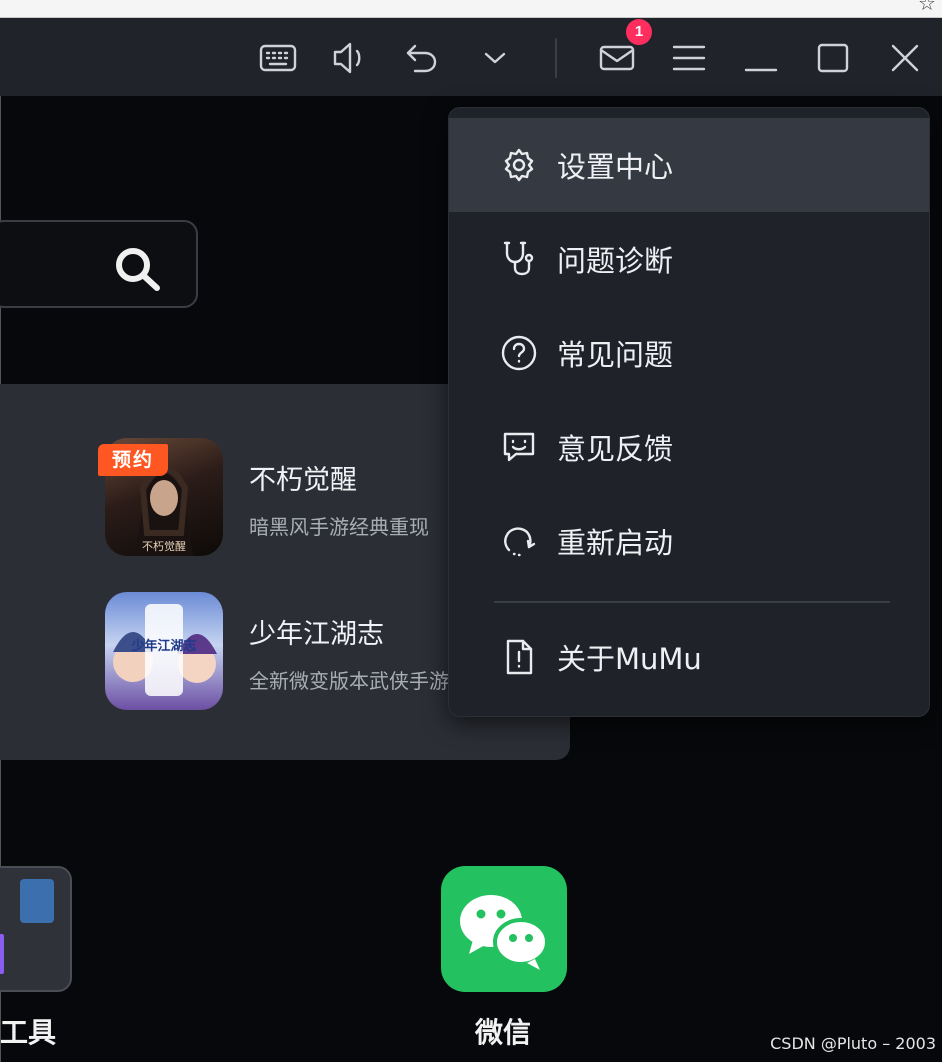  What do you see at coordinates (519, 353) in the screenshot?
I see `help-circle-icon` at bounding box center [519, 353].